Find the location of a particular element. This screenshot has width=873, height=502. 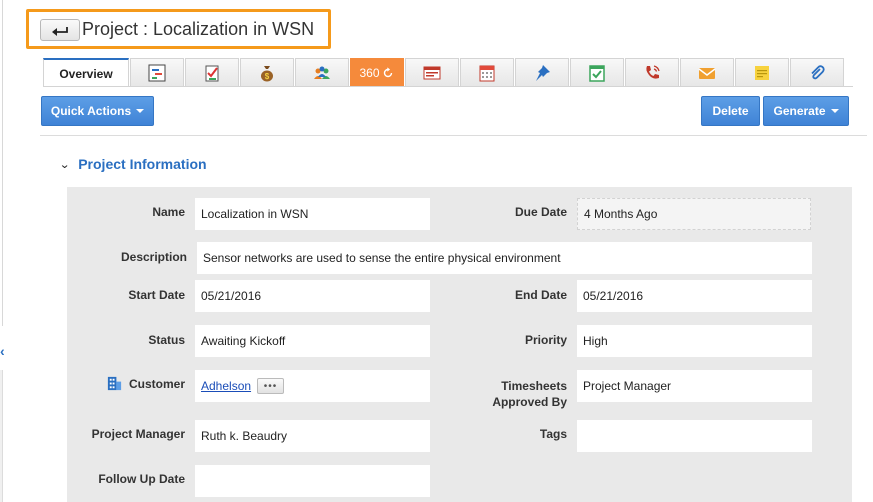

delete-button: Delete is located at coordinates (730, 111).